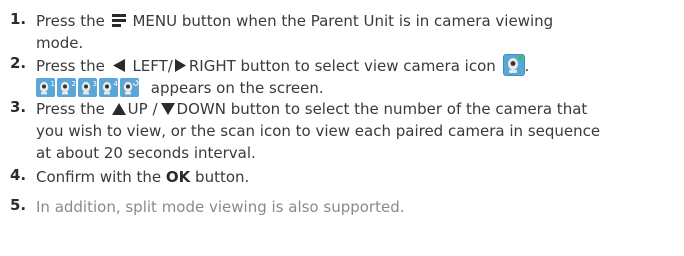  I want to click on left-triangle-icon, so click(118, 65).